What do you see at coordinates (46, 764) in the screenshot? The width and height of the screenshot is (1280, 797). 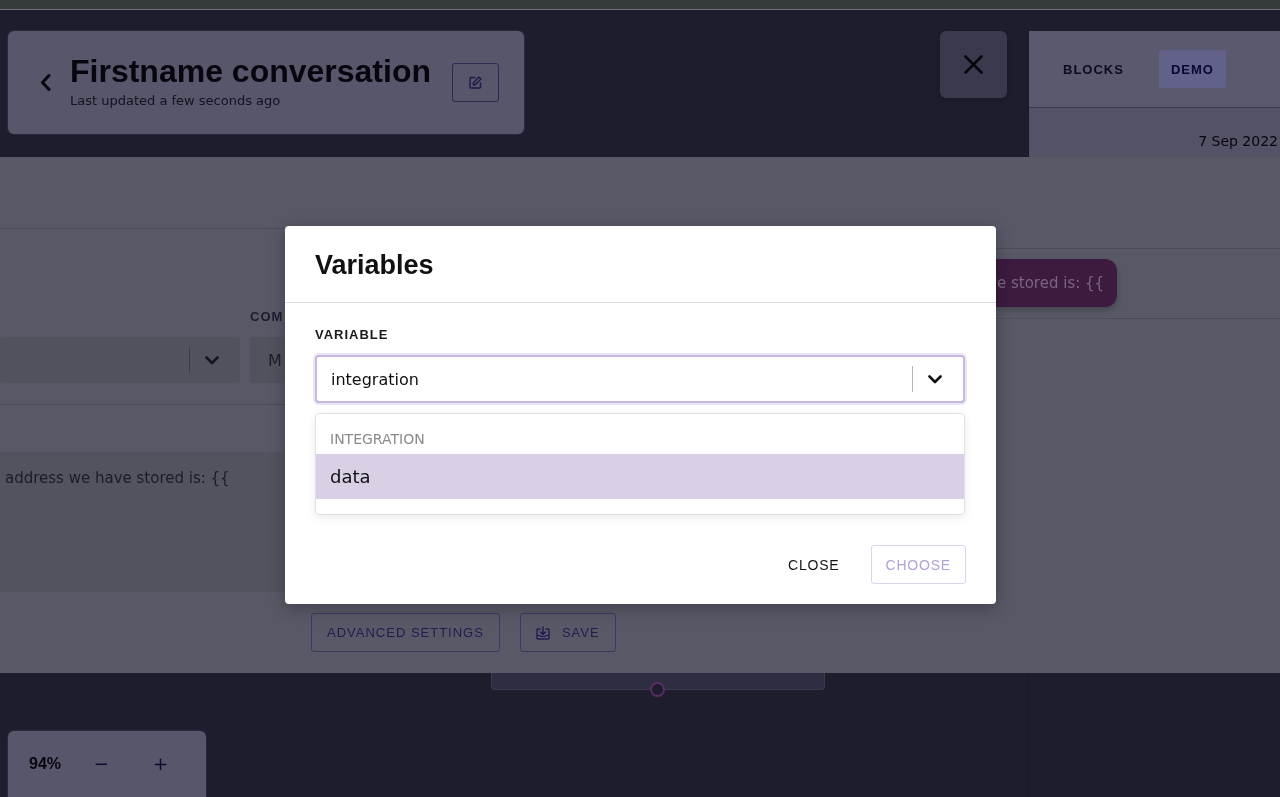 I see `zoom-level: 94%` at bounding box center [46, 764].